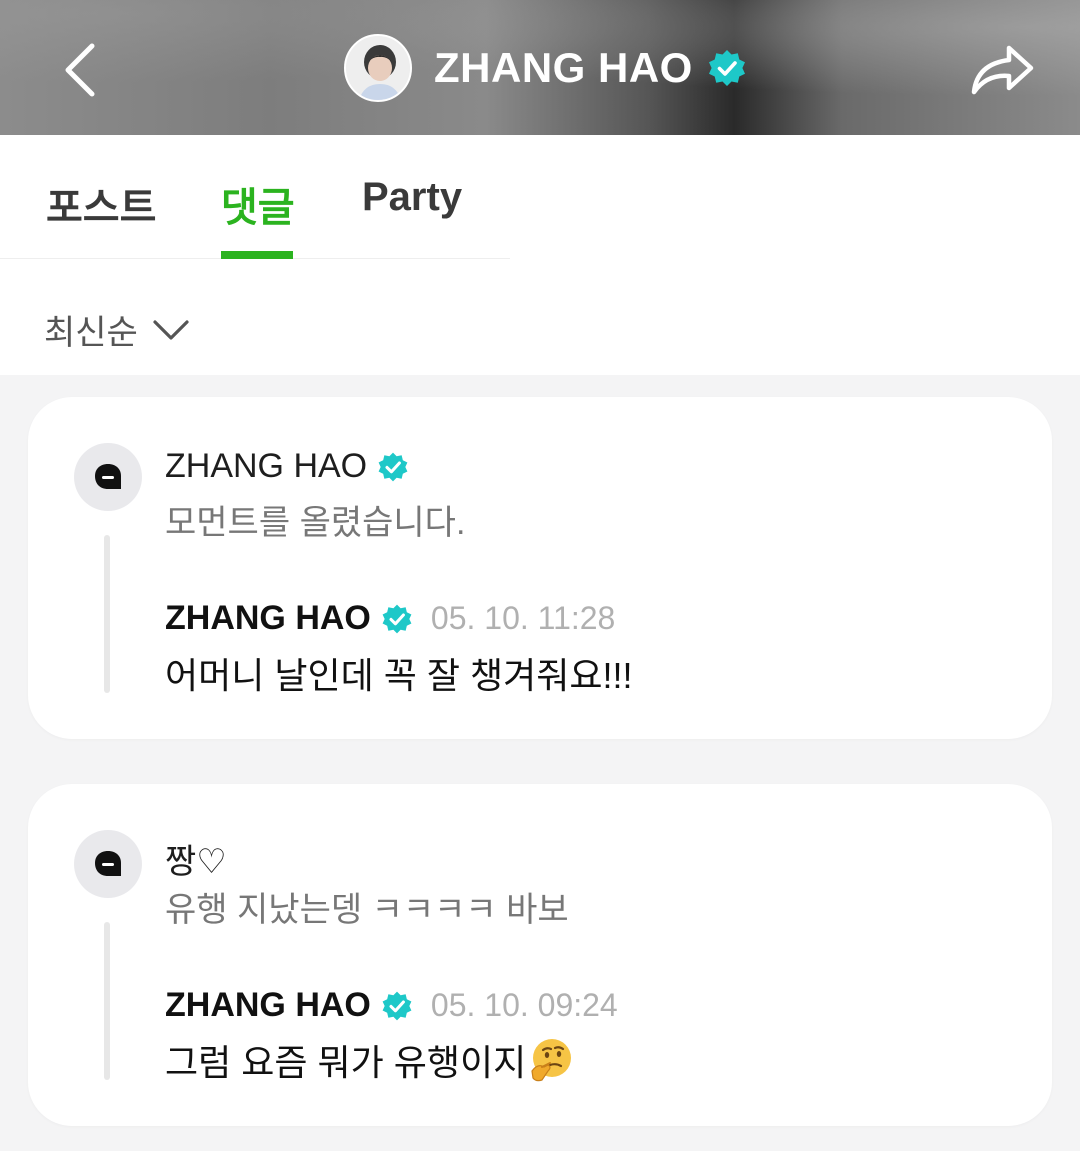 The image size is (1080, 1151). I want to click on comment-author: ZHANG HAO, so click(287, 466).